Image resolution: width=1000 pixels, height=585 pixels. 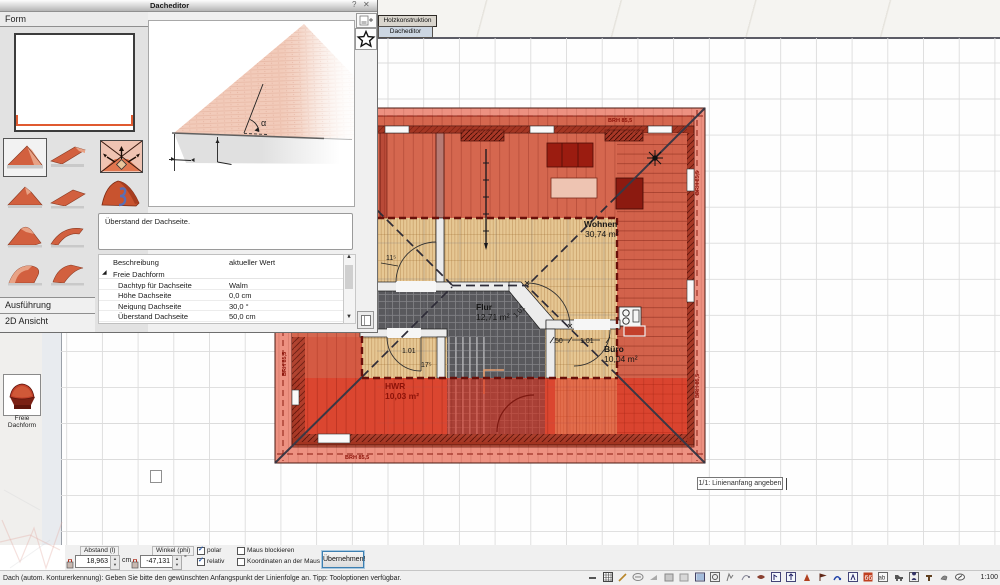 What do you see at coordinates (869, 578) in the screenshot?
I see `svg-text: 66` at bounding box center [869, 578].